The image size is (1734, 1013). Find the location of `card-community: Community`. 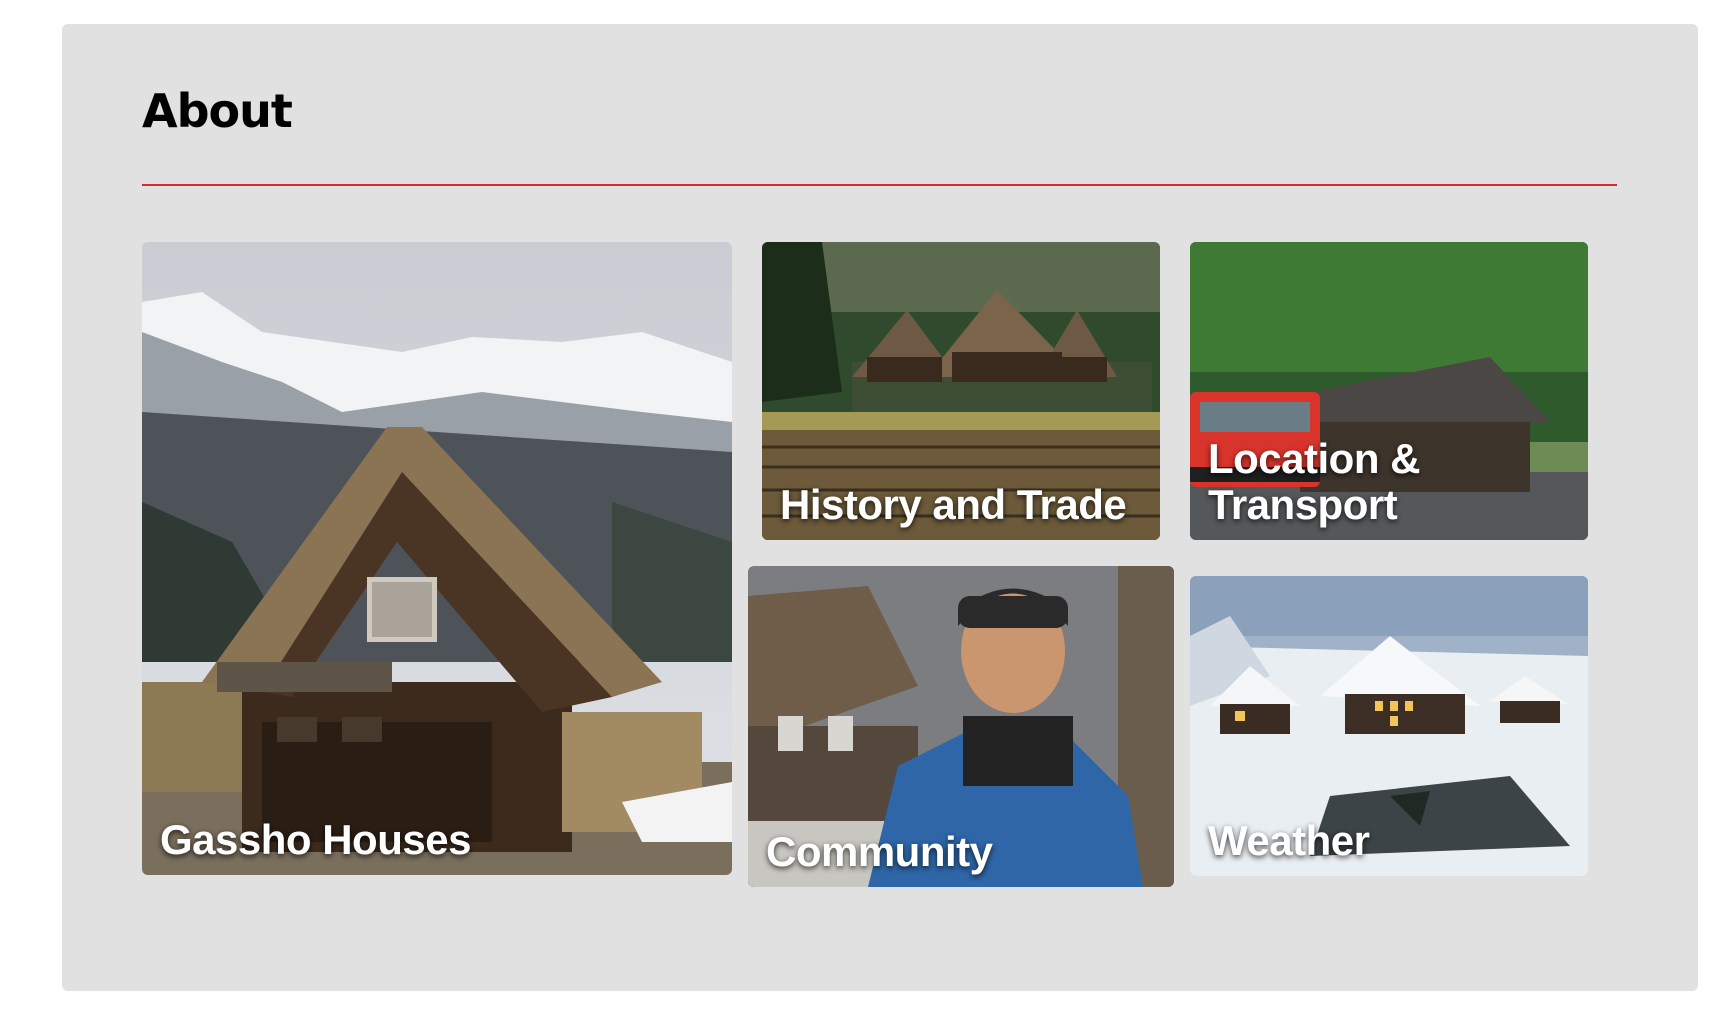

card-community: Community is located at coordinates (961, 726).